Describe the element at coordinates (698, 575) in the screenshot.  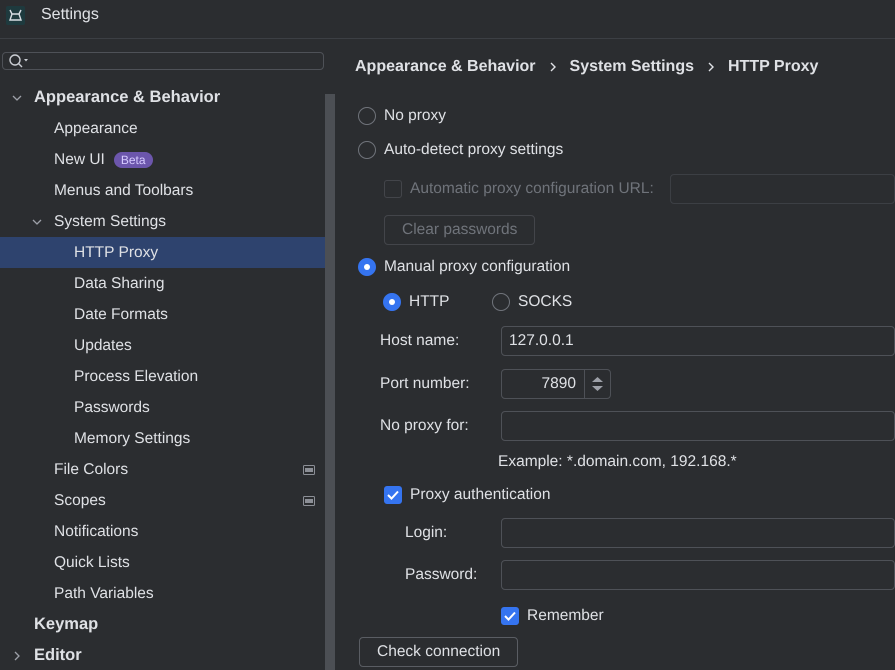
I see `password-field` at that location.